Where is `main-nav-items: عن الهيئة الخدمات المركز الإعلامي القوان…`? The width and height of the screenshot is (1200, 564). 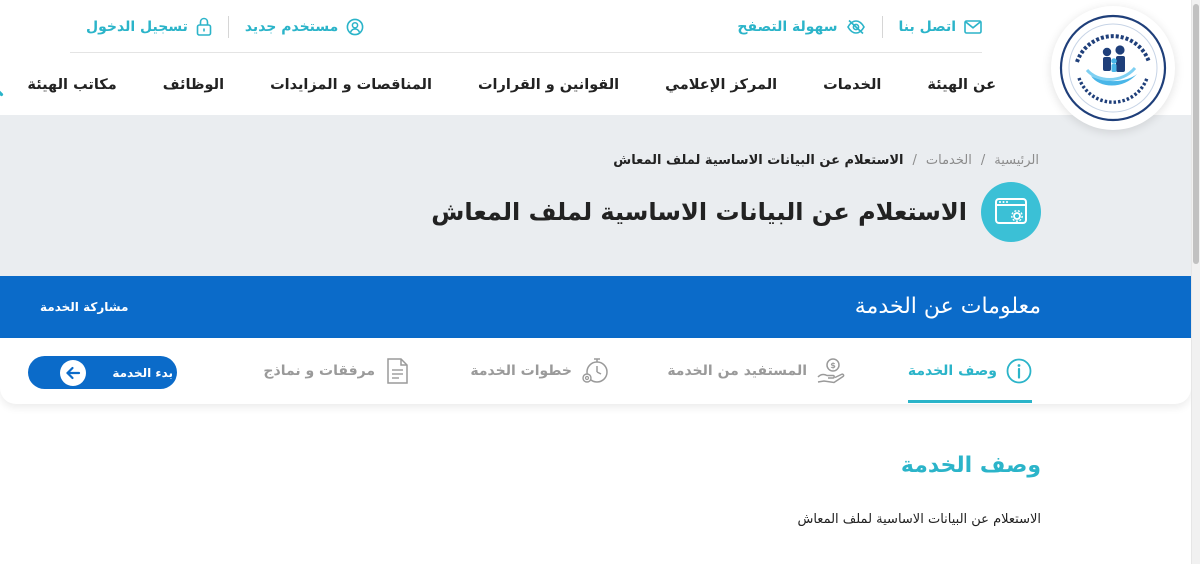 main-nav-items: عن الهيئة الخدمات المركز الإعلامي القوان… is located at coordinates (500, 85).